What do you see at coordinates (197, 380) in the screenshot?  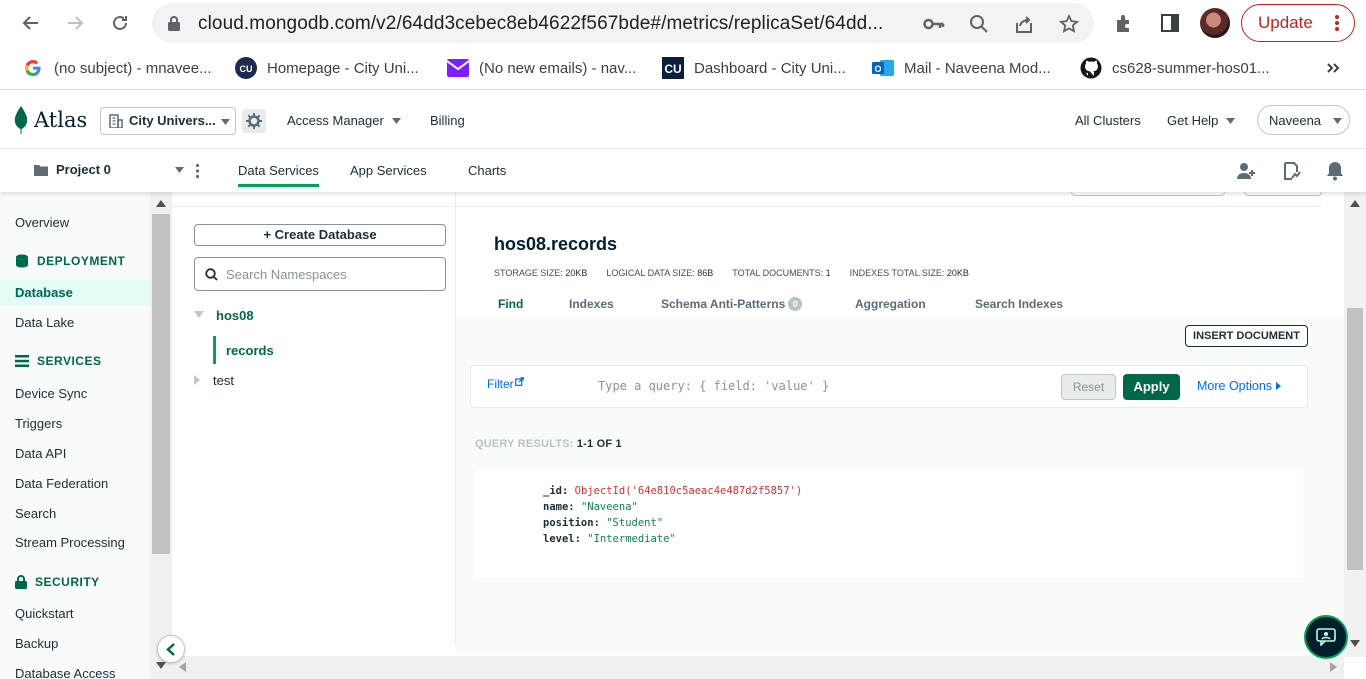 I see `caret-right-icon` at bounding box center [197, 380].